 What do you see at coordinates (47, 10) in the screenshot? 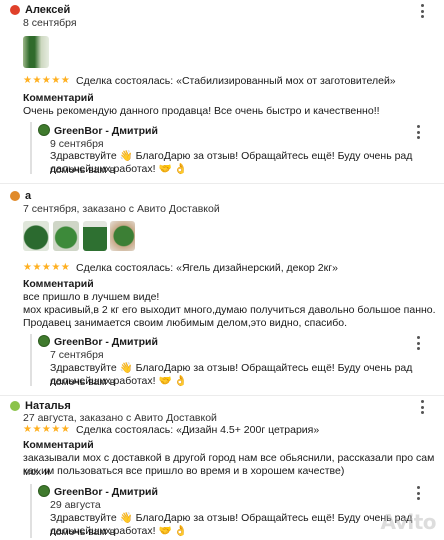
I see `review-author: Алексей` at bounding box center [47, 10].